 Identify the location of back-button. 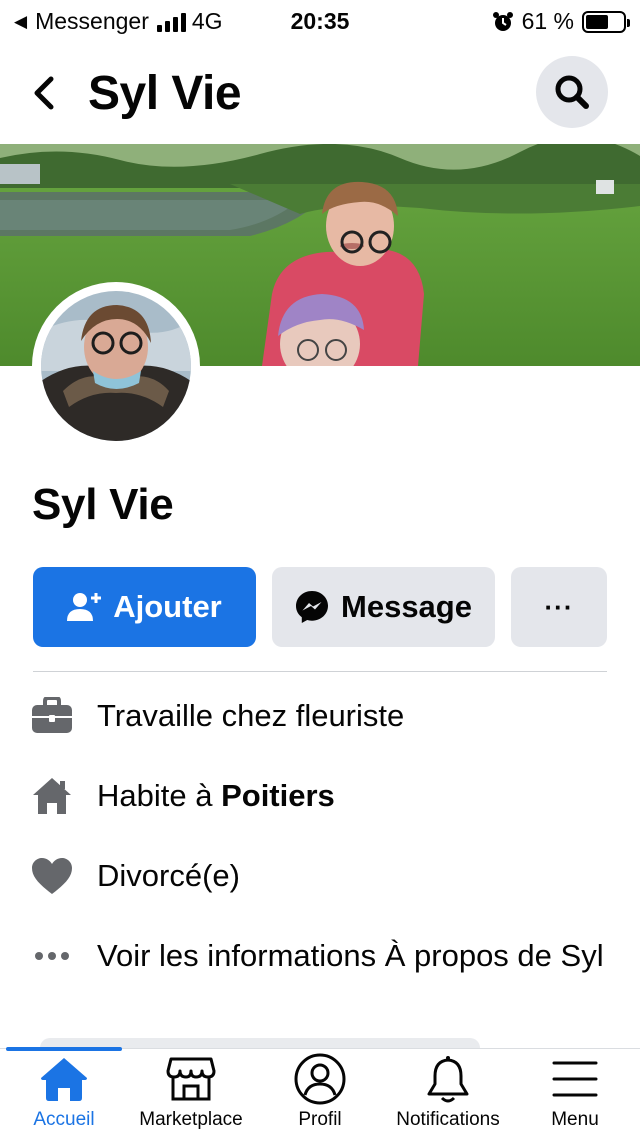
(44, 93).